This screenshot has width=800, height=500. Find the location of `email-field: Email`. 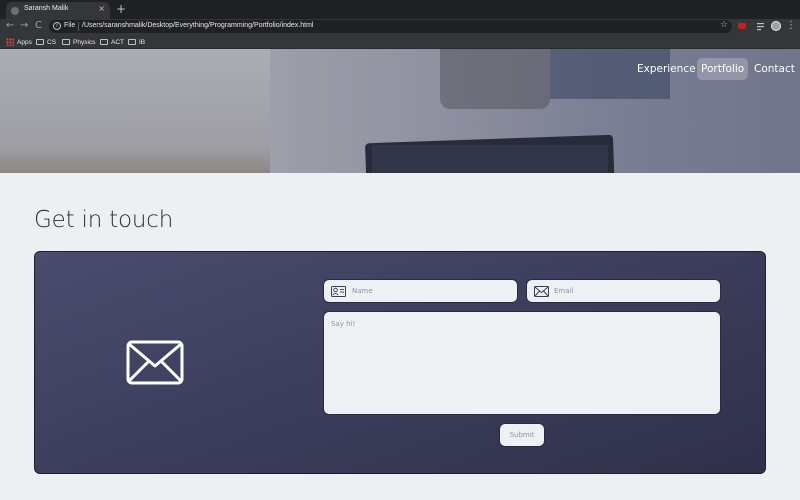

email-field: Email is located at coordinates (623, 291).